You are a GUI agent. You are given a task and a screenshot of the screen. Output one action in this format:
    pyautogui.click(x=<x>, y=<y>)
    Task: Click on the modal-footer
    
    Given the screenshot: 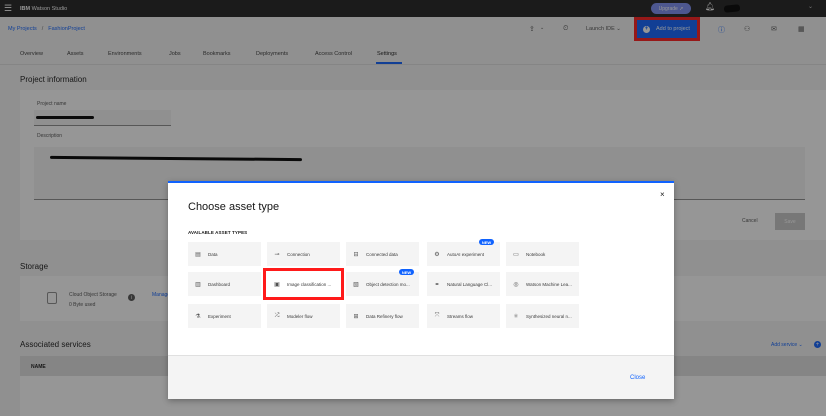 What is the action you would take?
    pyautogui.click(x=421, y=377)
    